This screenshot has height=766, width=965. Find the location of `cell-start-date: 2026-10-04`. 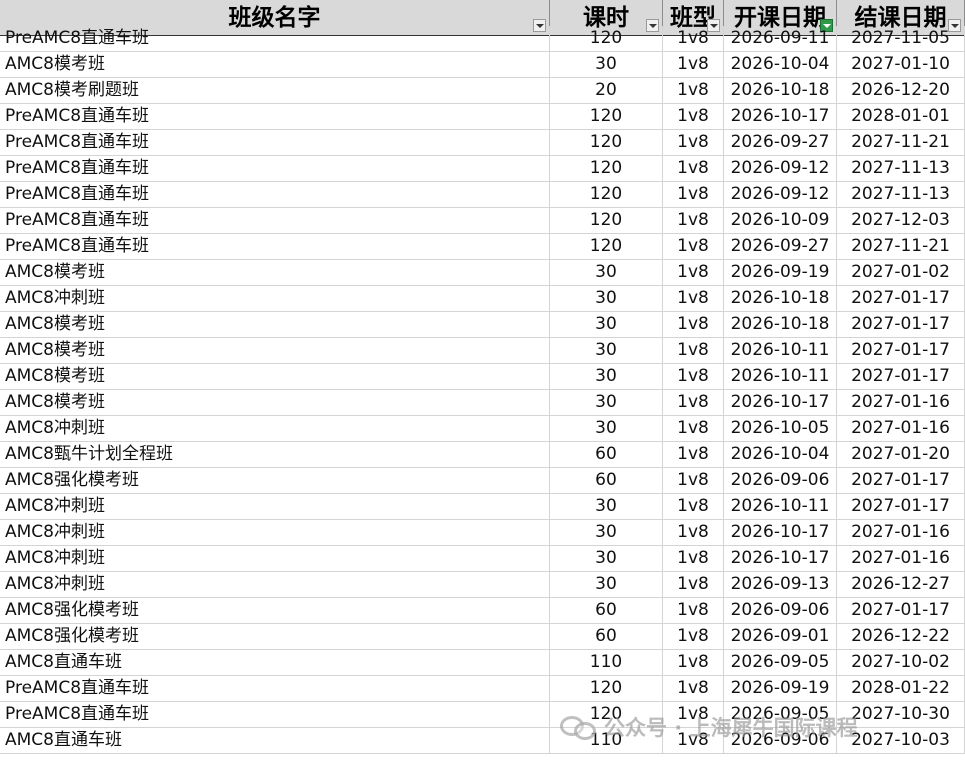

cell-start-date: 2026-10-04 is located at coordinates (780, 65).